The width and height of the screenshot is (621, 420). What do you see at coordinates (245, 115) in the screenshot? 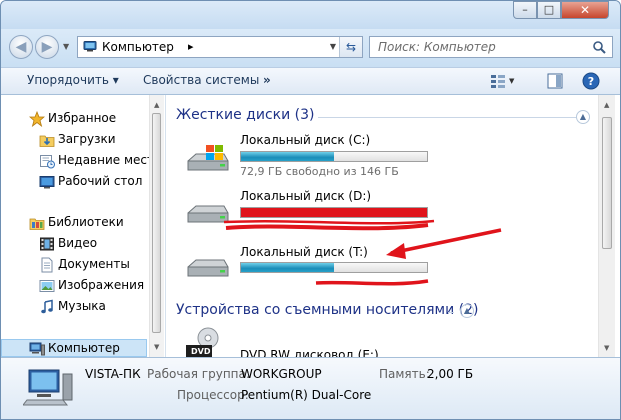
I see `hard-drives-group-header: Жесткие диски (3)` at bounding box center [245, 115].